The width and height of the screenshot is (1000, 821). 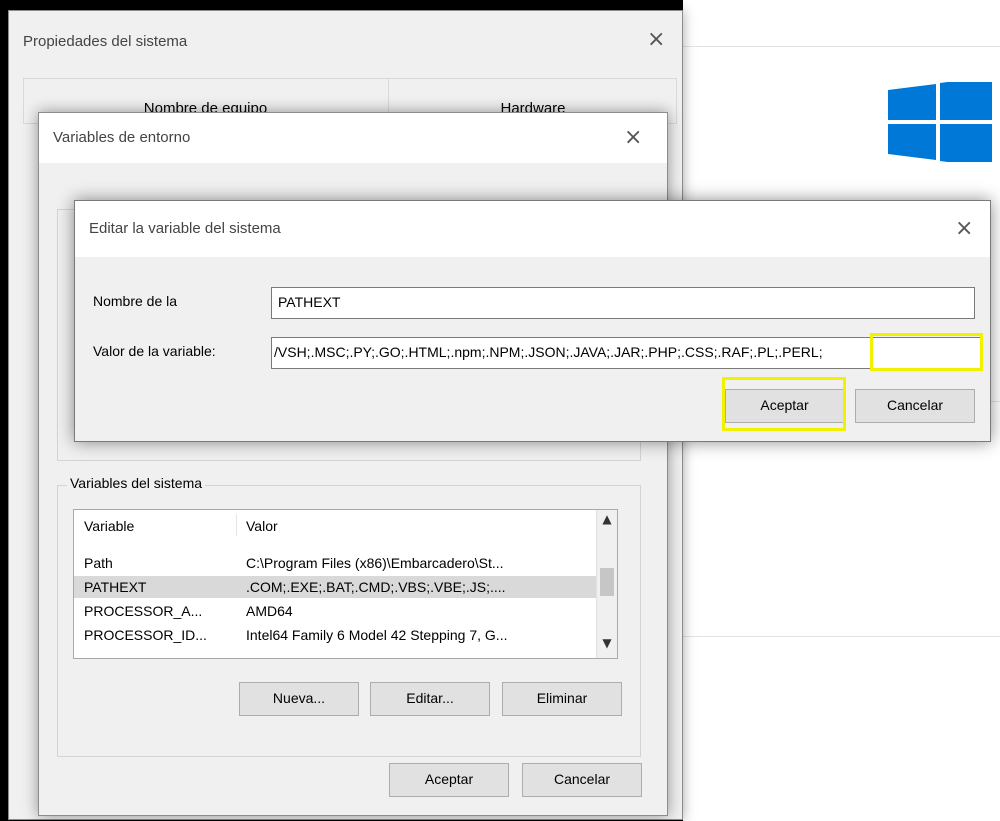 I want to click on dialog-title: Editar la variable del sistema, so click(x=185, y=228).